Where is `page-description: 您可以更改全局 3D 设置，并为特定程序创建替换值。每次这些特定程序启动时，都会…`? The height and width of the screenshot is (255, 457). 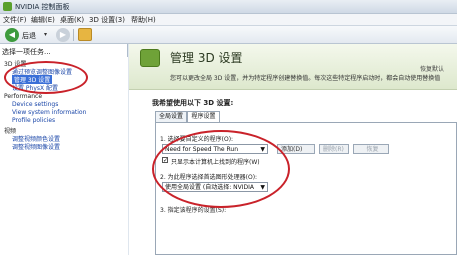 page-description: 您可以更改全局 3D 设置，并为特定程序创建替换值。每次这些特定程序启动时，都会… is located at coordinates (305, 78).